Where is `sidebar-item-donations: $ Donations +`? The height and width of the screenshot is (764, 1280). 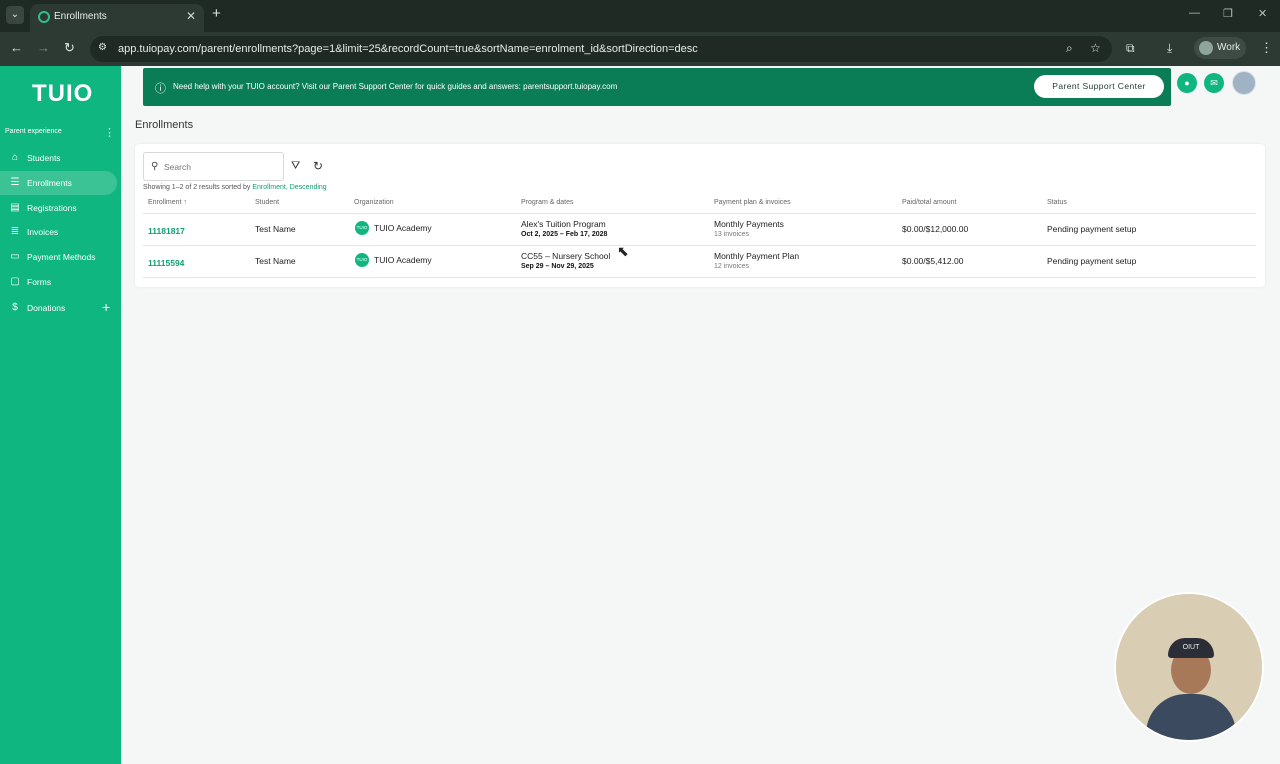 sidebar-item-donations: $ Donations + is located at coordinates (58, 308).